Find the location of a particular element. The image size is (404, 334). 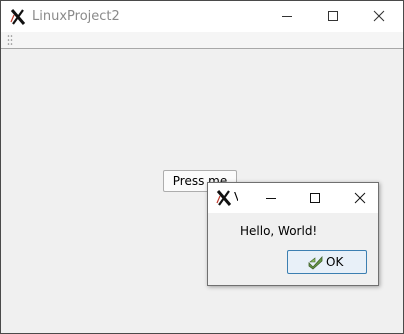

ok-button: OK is located at coordinates (327, 262).